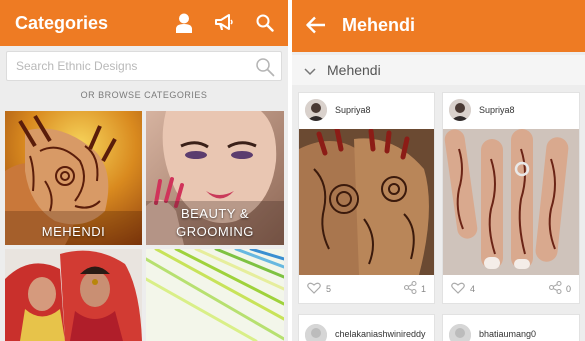 This screenshot has width=585, height=341. I want to click on search-placeholder: Search Ethnic Designs, so click(77, 66).